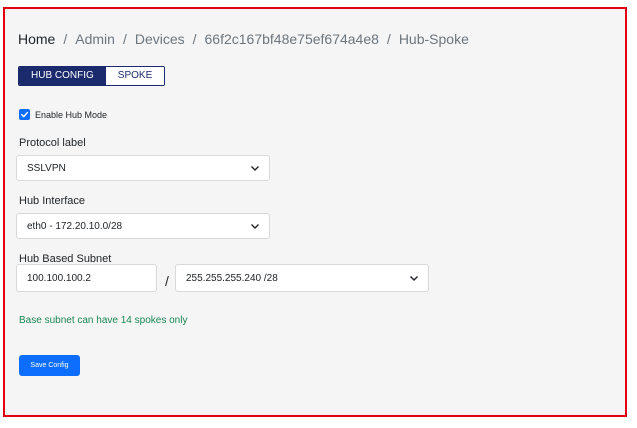  Describe the element at coordinates (103, 320) in the screenshot. I see `subnet-hint: Base subnet can have 14 spokes only` at that location.